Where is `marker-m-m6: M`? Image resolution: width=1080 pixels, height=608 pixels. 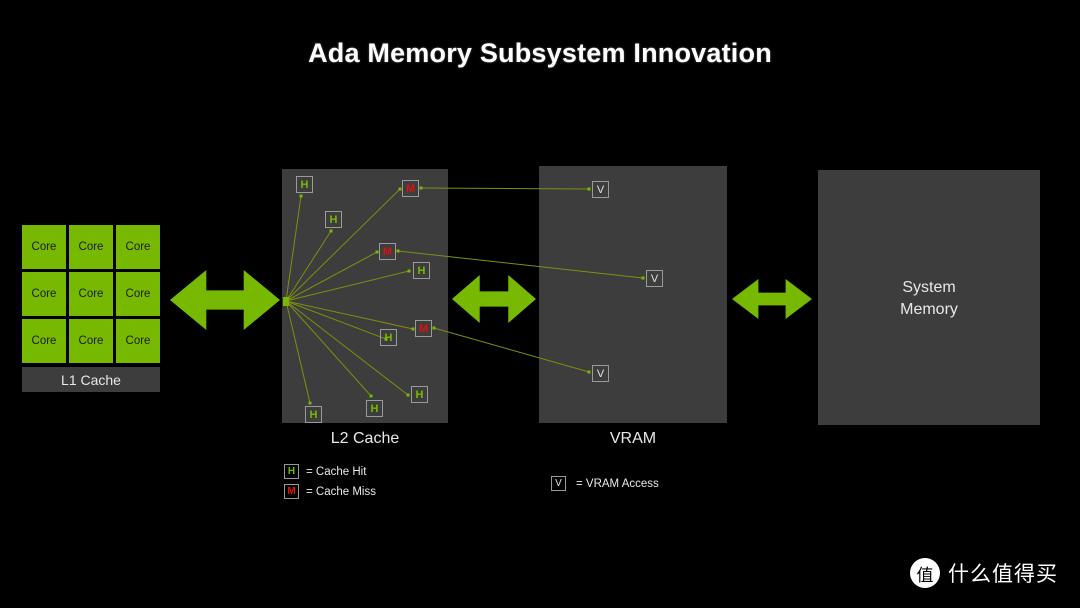
marker-m-m6: M is located at coordinates (423, 328).